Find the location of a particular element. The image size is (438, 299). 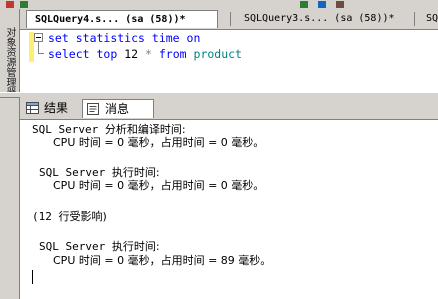

keyword-select: select is located at coordinates (69, 54).